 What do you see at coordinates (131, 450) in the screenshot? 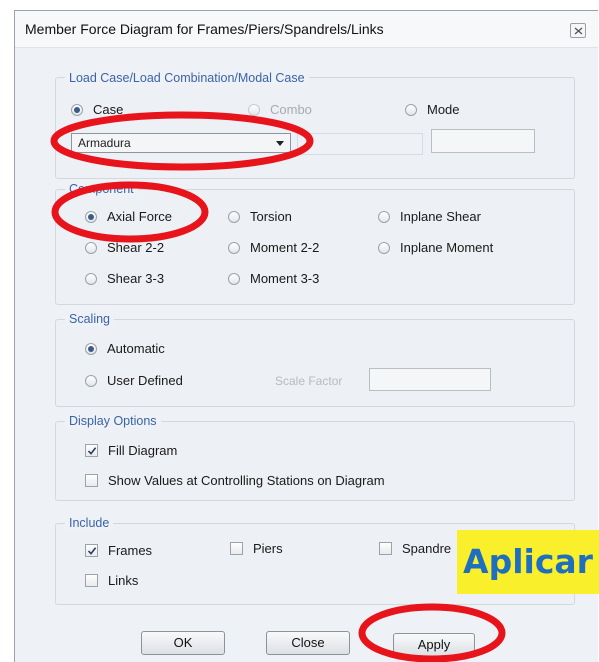
I see `fill-diagram-checkbox: Fill Diagram` at bounding box center [131, 450].